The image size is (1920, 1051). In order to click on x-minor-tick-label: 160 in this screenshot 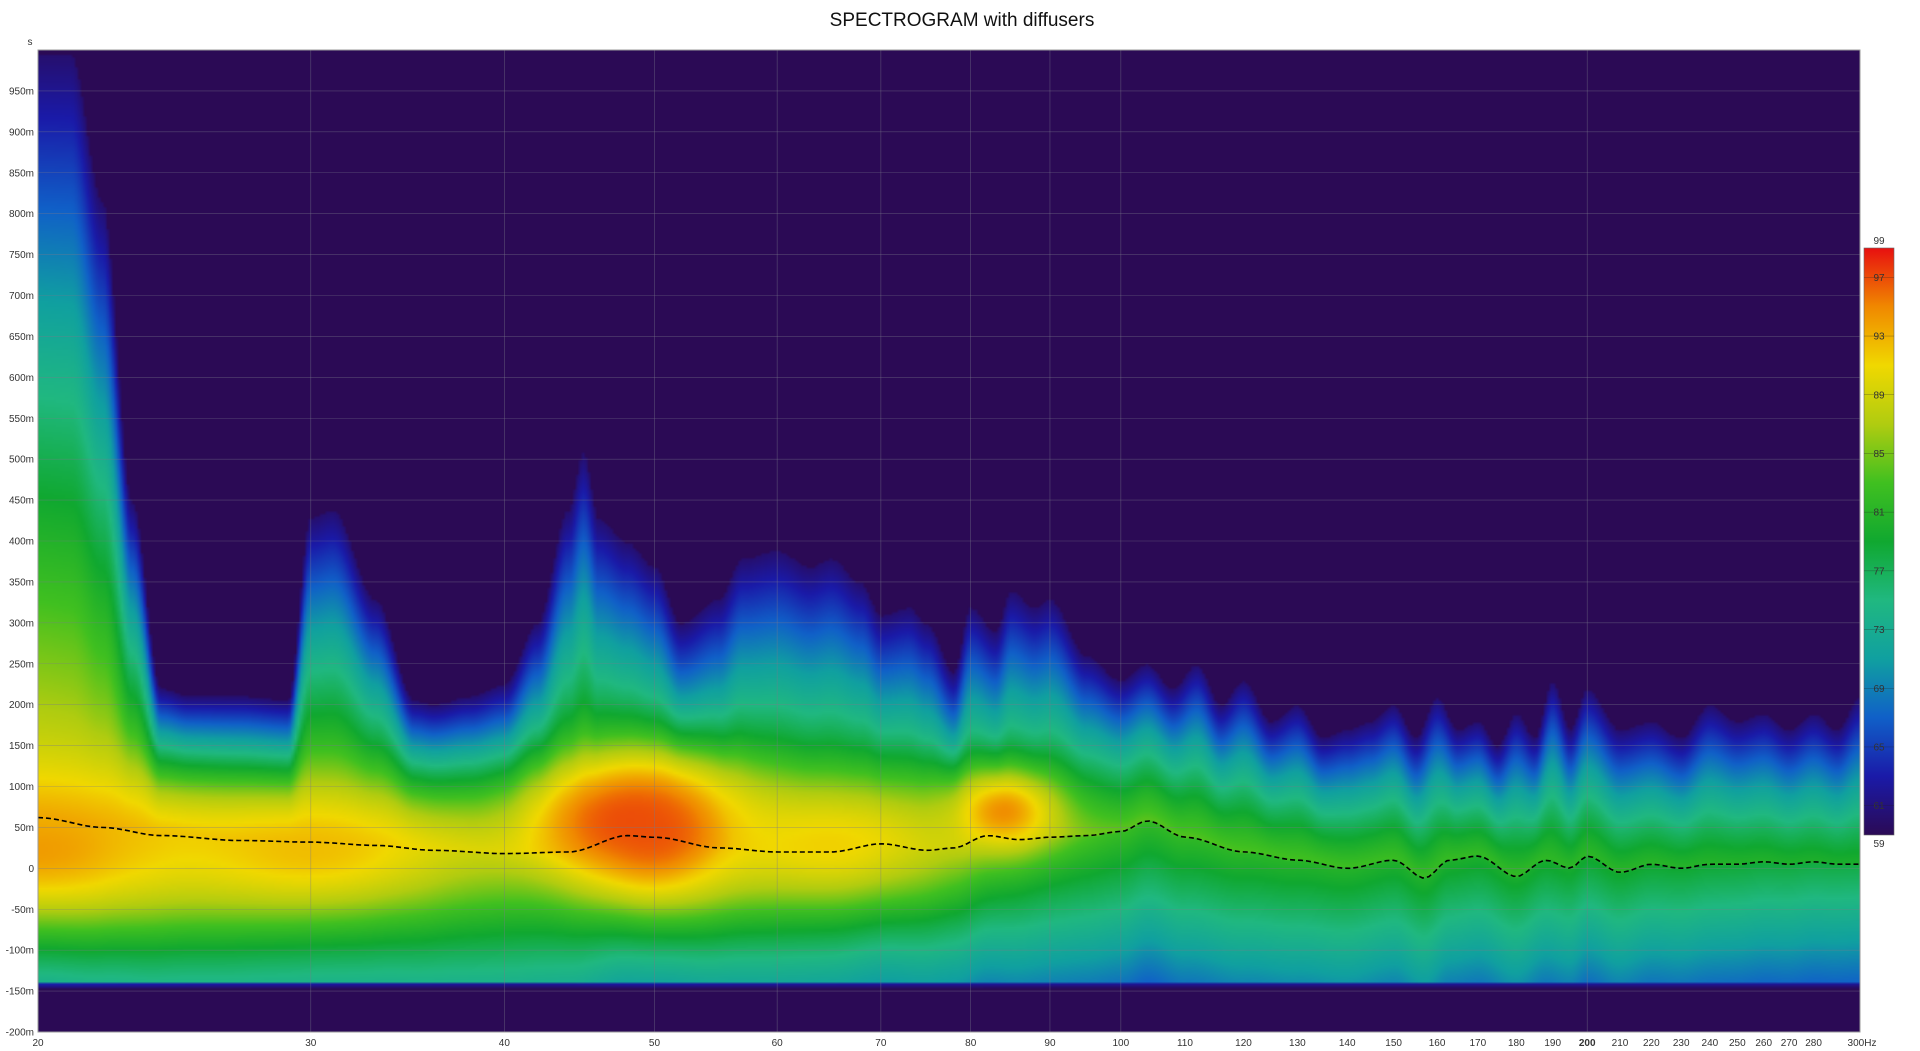, I will do `click(1437, 1043)`.